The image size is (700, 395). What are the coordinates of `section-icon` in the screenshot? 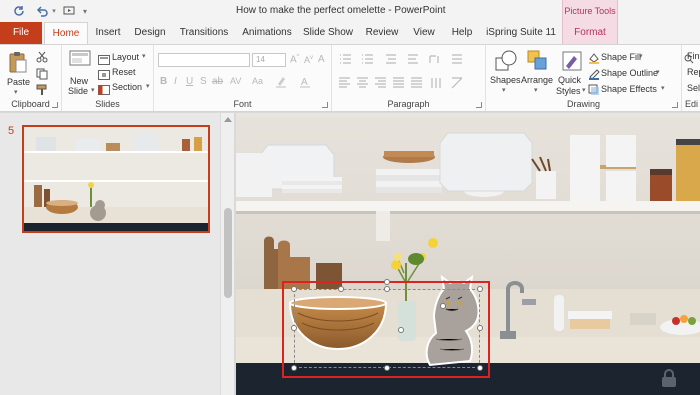 It's located at (104, 91).